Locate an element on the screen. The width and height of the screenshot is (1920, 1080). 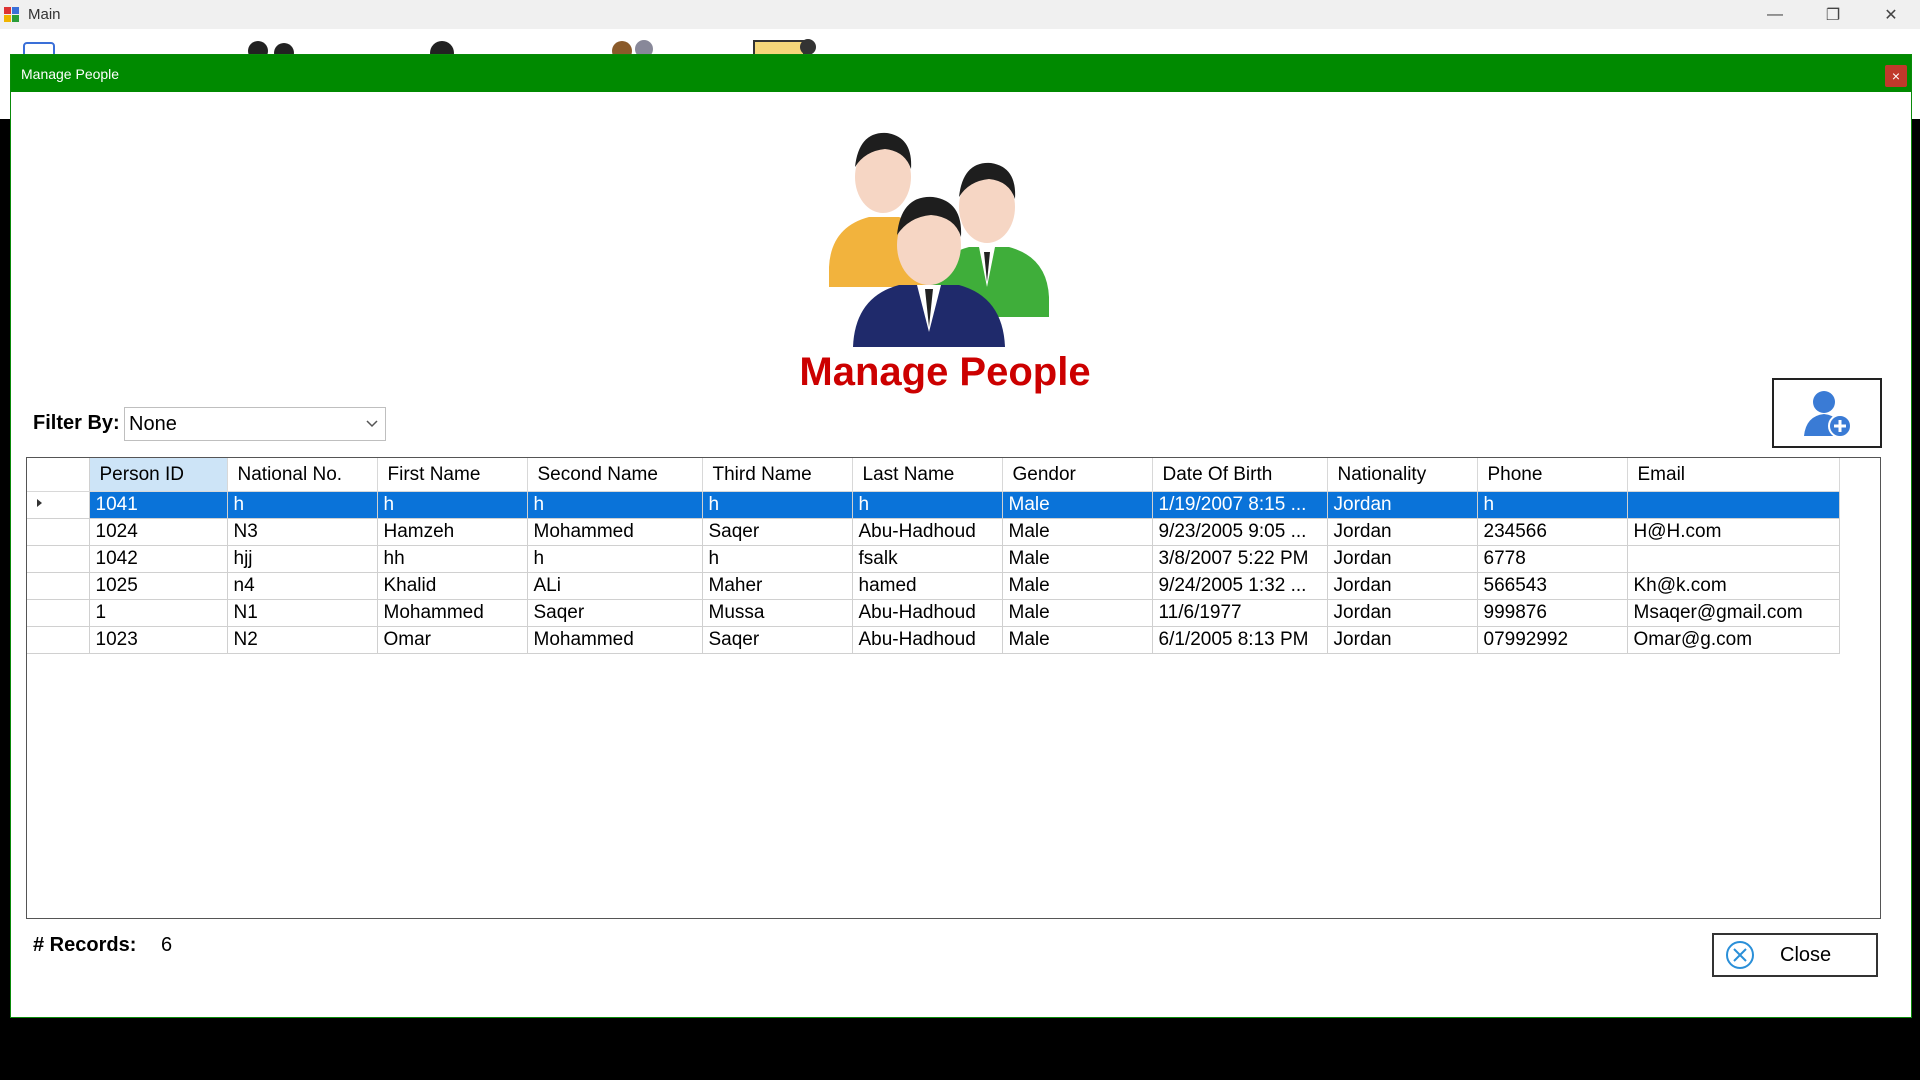
table-cell: 234566 is located at coordinates (1552, 532).